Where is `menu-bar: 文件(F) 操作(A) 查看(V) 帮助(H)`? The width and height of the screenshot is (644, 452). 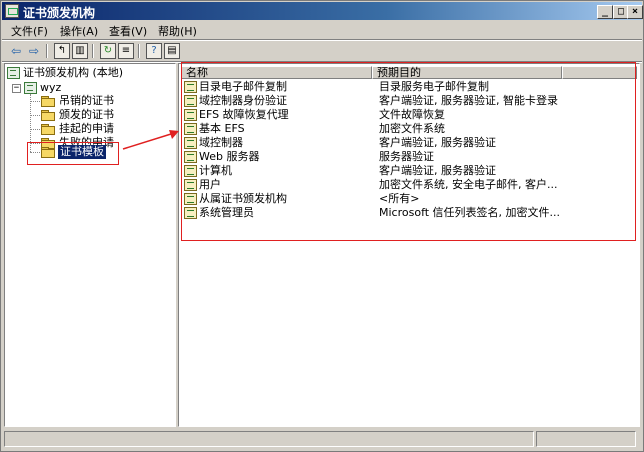
menu-bar: 文件(F) 操作(A) 查看(V) 帮助(H) is located at coordinates (322, 30).